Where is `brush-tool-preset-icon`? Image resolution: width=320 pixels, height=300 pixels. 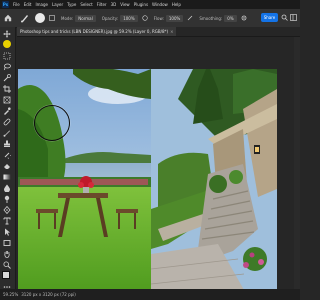 brush-tool-preset-icon is located at coordinates (25, 18).